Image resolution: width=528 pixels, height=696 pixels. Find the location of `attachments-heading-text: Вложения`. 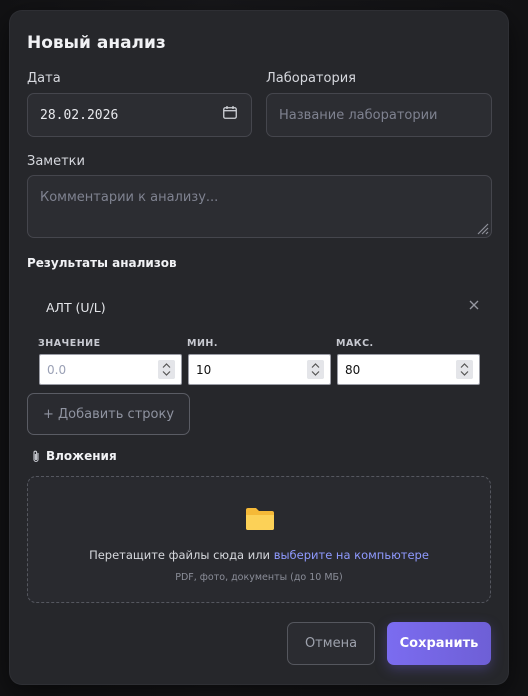

attachments-heading-text: Вложения is located at coordinates (81, 456).